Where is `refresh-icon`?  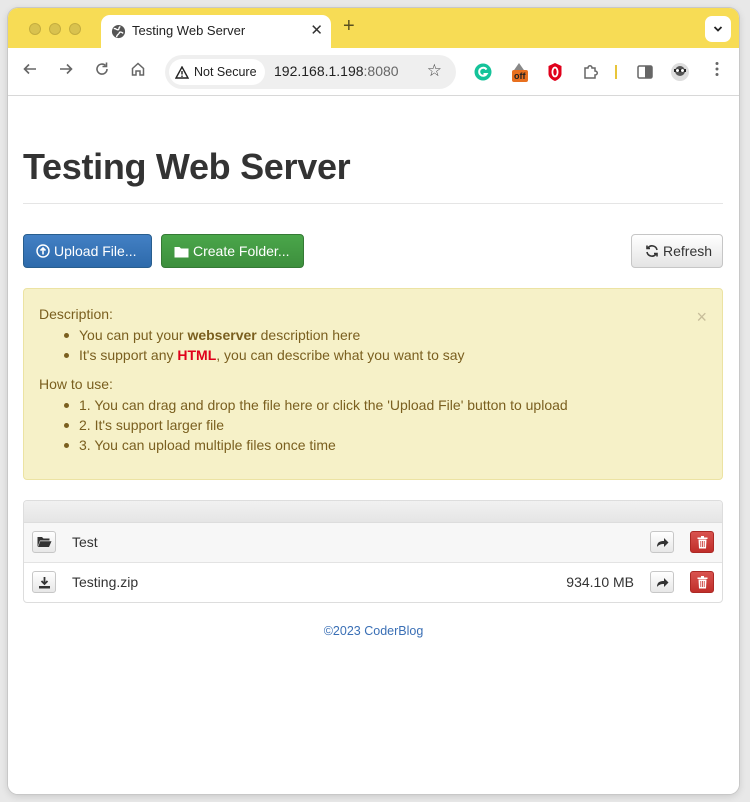
refresh-icon is located at coordinates (652, 251).